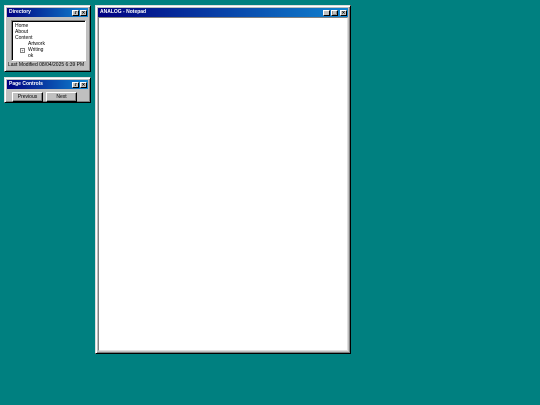 The width and height of the screenshot is (540, 405). What do you see at coordinates (47, 84) in the screenshot?
I see `page-controls-titlebar: Page Controls ? ×` at bounding box center [47, 84].